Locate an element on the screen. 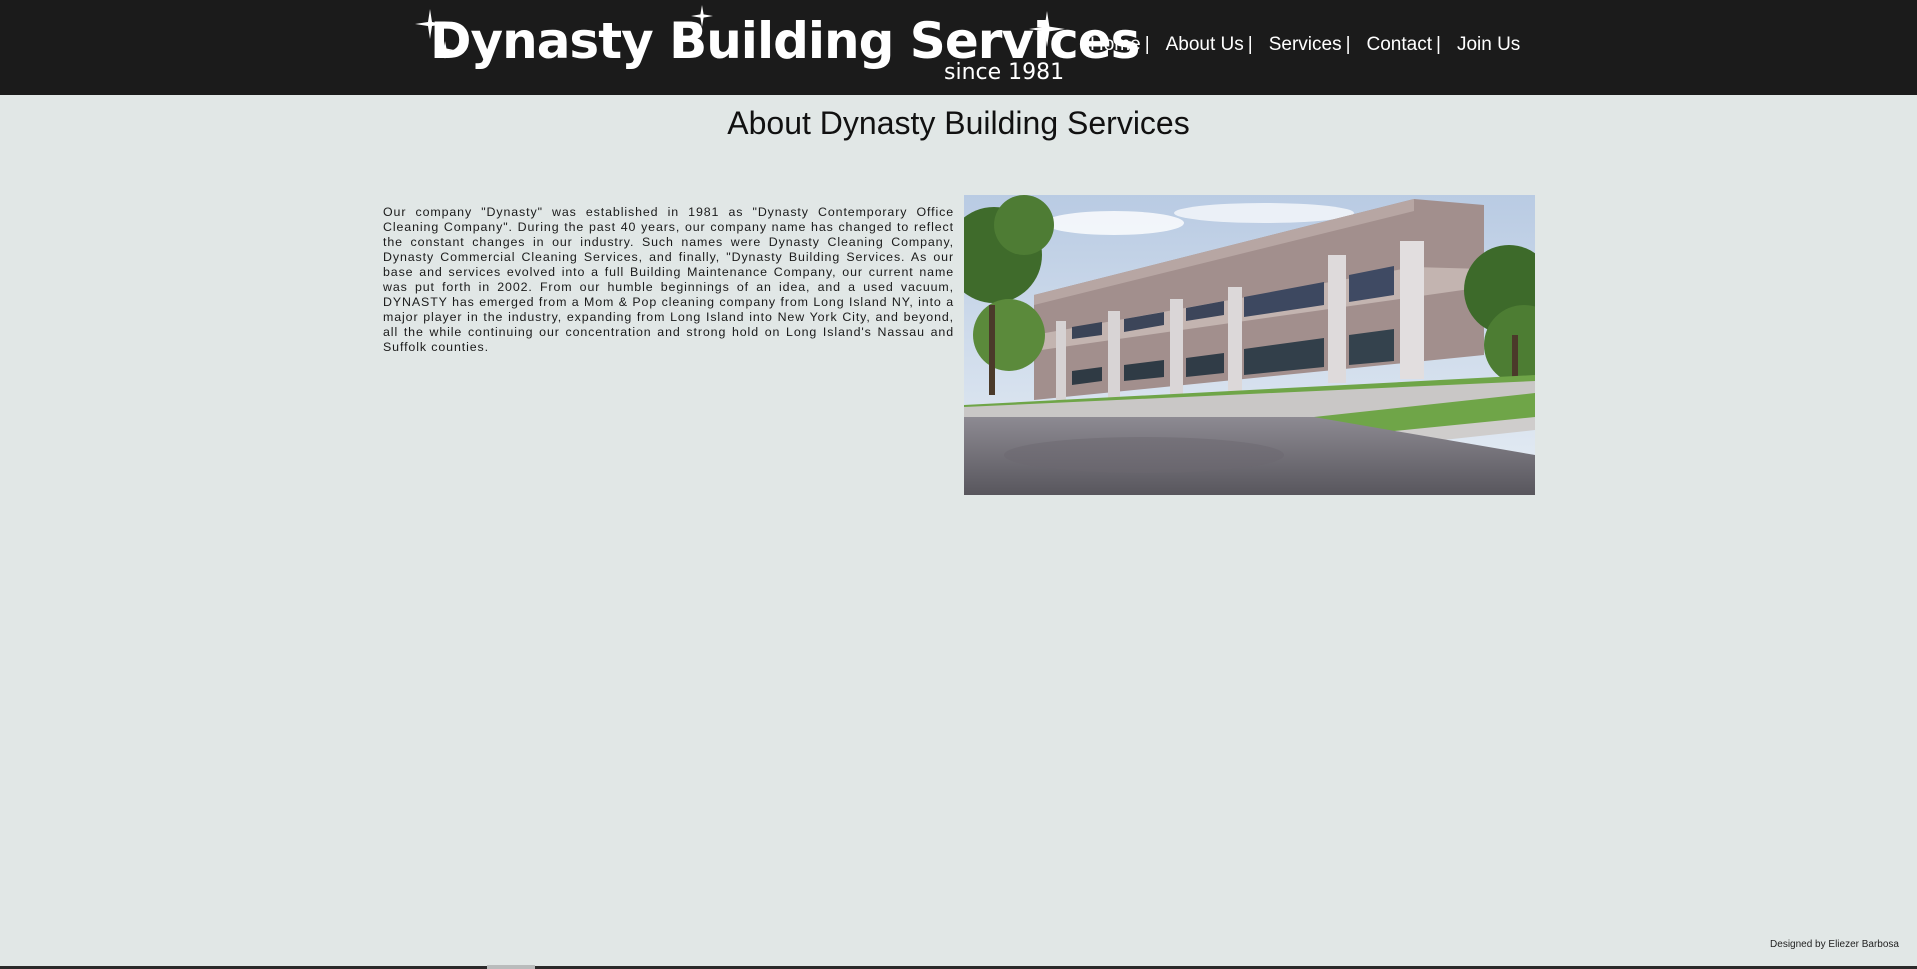  nav-services: Services is located at coordinates (1305, 45).